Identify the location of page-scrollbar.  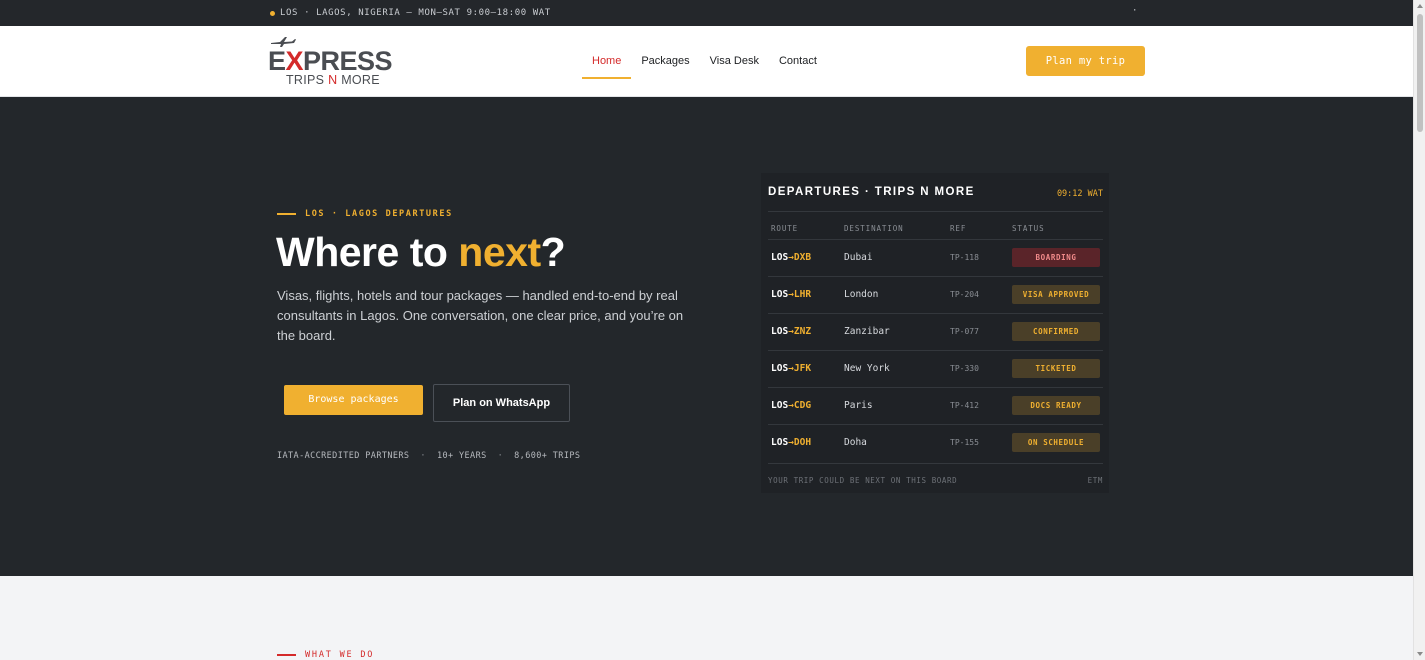
(1419, 330).